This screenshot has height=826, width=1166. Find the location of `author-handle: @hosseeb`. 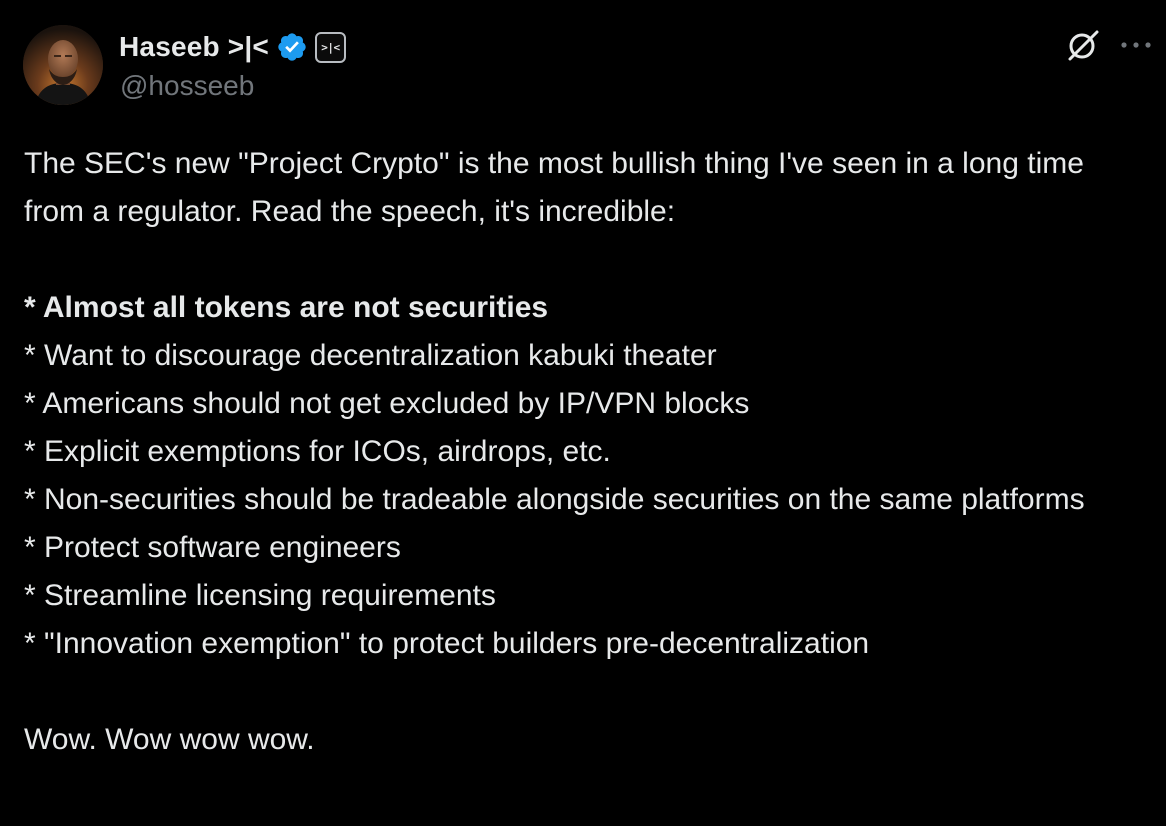

author-handle: @hosseeb is located at coordinates (187, 86).